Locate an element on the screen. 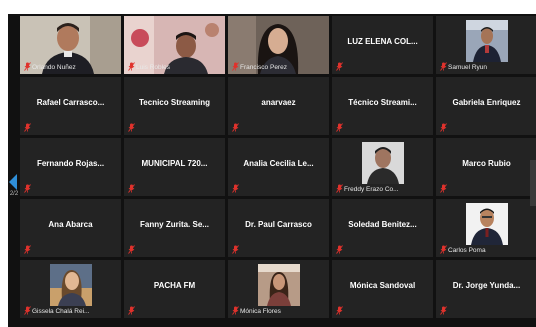 This screenshot has width=536, height=327. participant-tile: Carlos Poma is located at coordinates (486, 228).